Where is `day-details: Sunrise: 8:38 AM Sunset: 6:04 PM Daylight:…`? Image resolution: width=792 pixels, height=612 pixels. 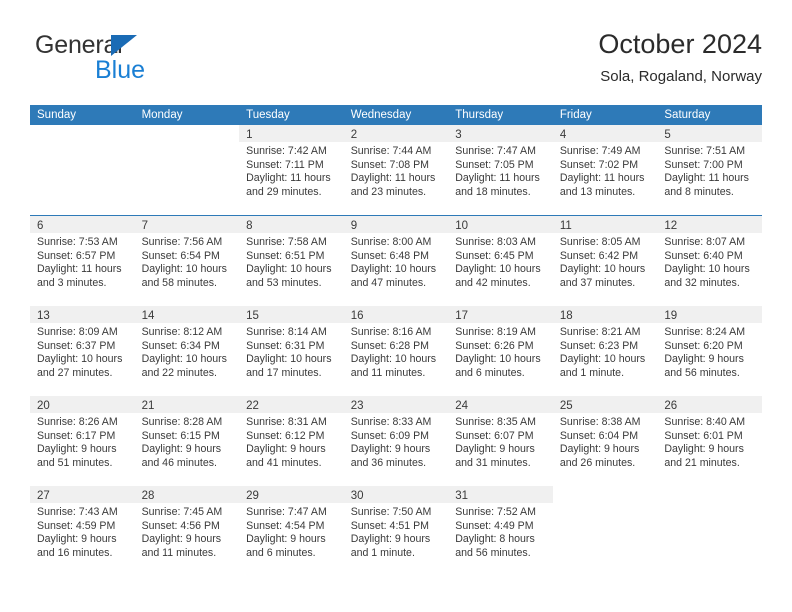
day-details: Sunrise: 8:38 AM Sunset: 6:04 PM Daylight:… is located at coordinates (605, 441).